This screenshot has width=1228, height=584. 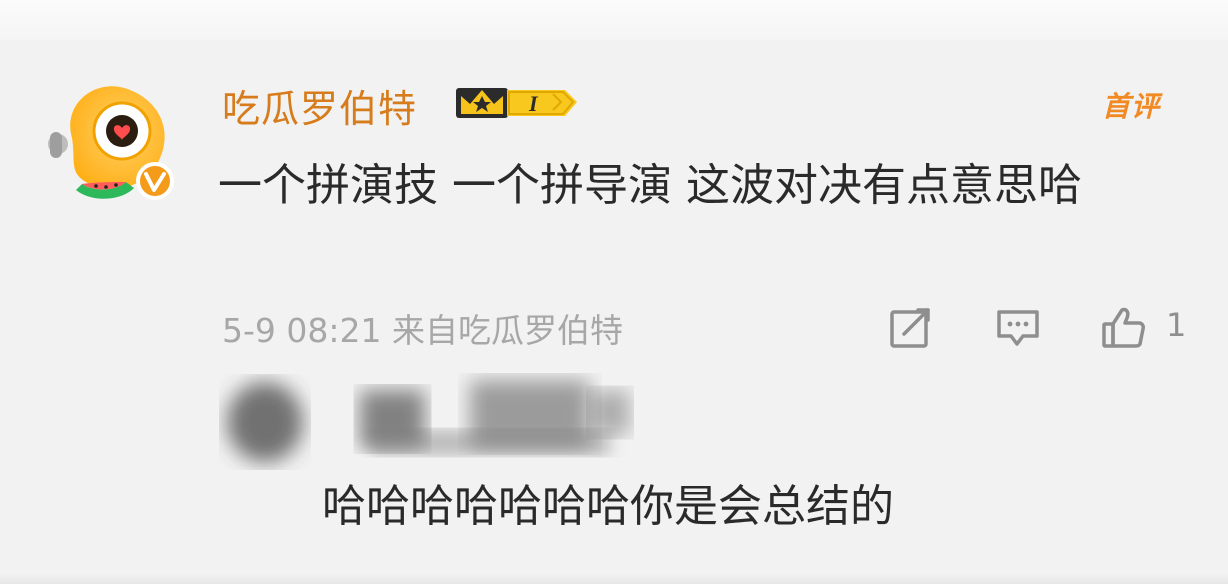 I want to click on comment-timestamp: 5-9 08:21, so click(x=302, y=330).